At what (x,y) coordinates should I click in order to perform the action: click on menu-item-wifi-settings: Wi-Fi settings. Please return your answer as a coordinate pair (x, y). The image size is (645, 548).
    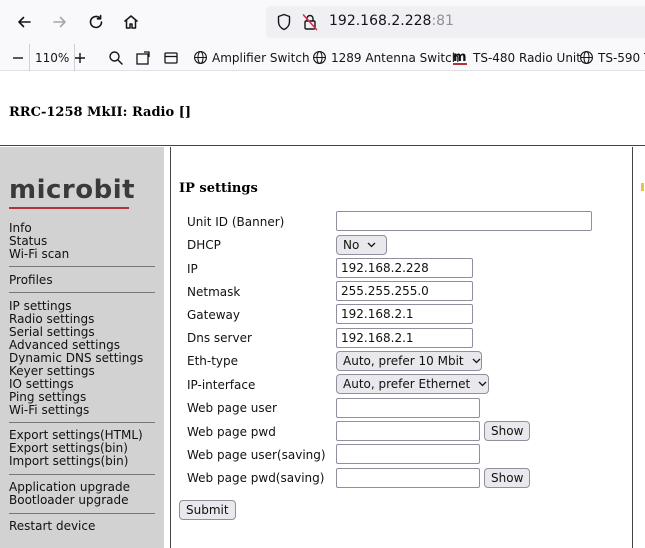
    Looking at the image, I should click on (49, 410).